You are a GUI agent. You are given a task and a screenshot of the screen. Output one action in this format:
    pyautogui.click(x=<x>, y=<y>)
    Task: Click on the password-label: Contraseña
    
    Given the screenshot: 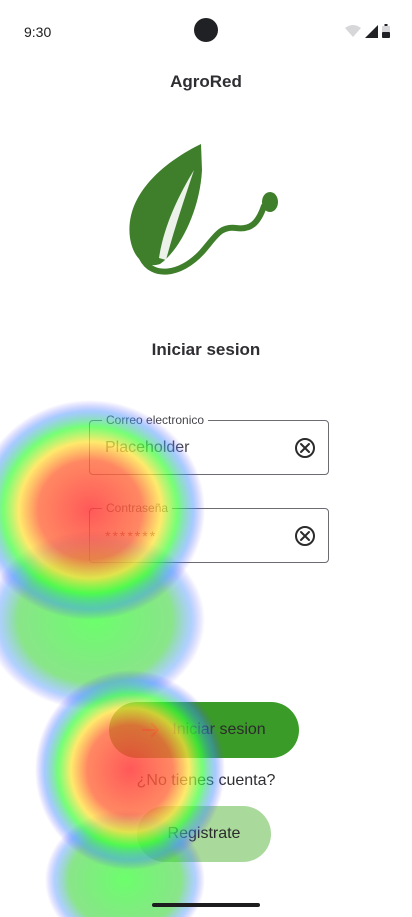 What is the action you would take?
    pyautogui.click(x=137, y=508)
    